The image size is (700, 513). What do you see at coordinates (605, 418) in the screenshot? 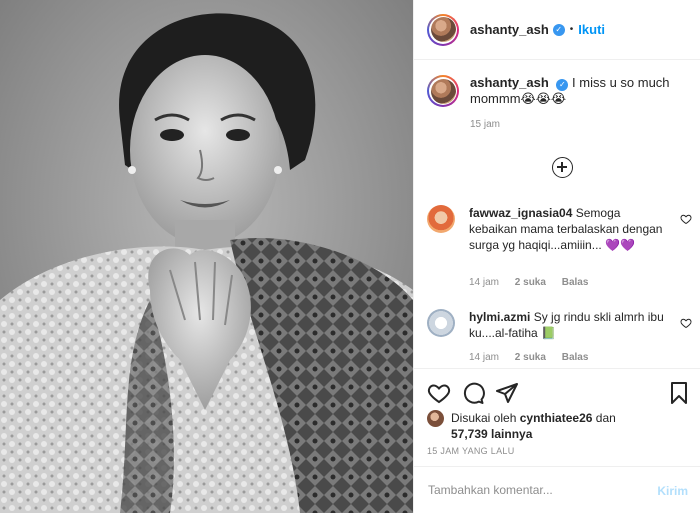
I see `likes-conjunction: dan` at bounding box center [605, 418].